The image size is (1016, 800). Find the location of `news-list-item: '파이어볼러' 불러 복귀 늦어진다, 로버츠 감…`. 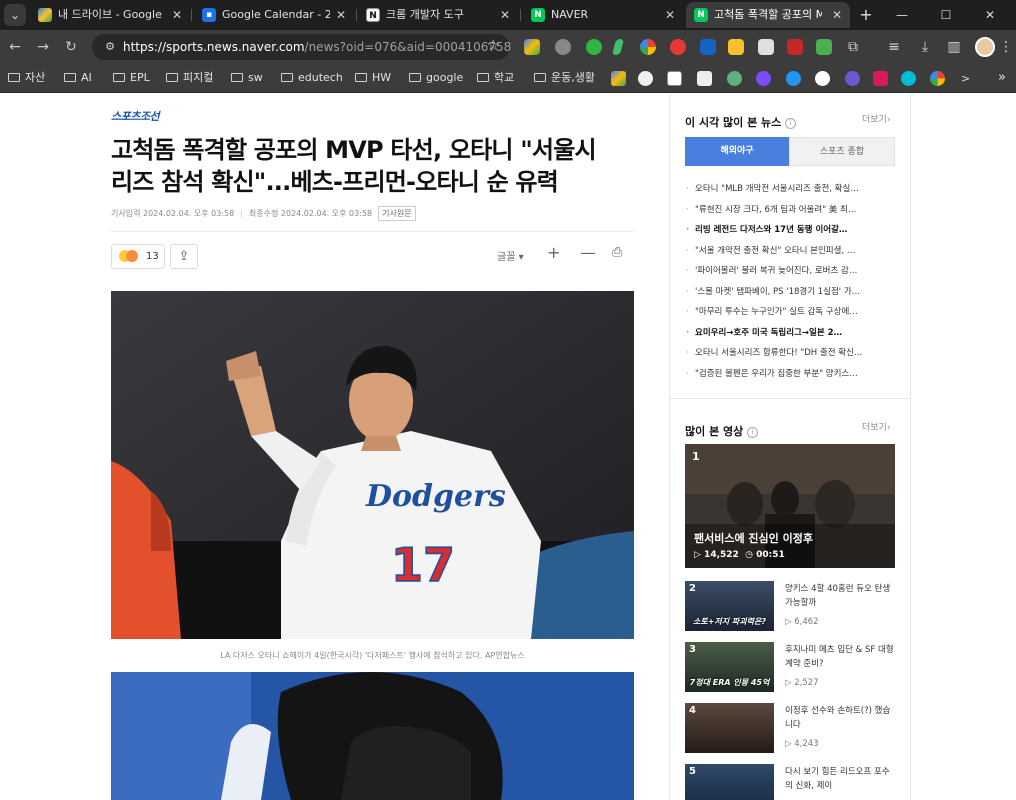

news-list-item: '파이어볼러' 불러 복귀 늦어진다, 로버츠 감… is located at coordinates (790, 271).